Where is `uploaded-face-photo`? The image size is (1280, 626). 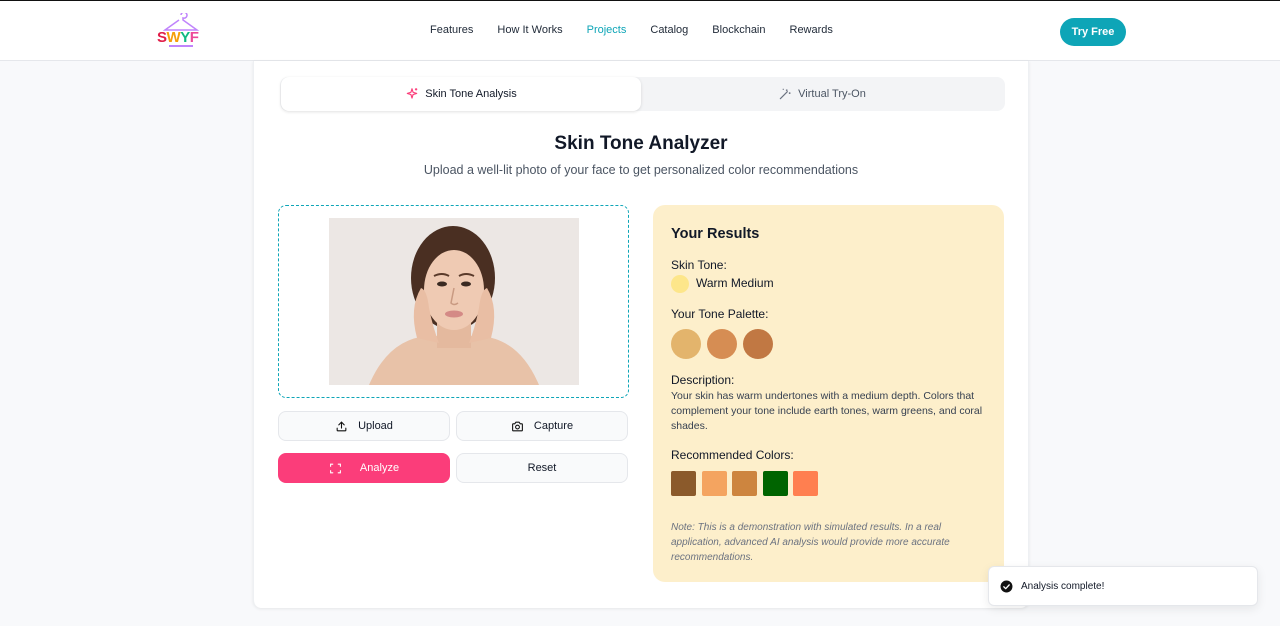
uploaded-face-photo is located at coordinates (454, 301).